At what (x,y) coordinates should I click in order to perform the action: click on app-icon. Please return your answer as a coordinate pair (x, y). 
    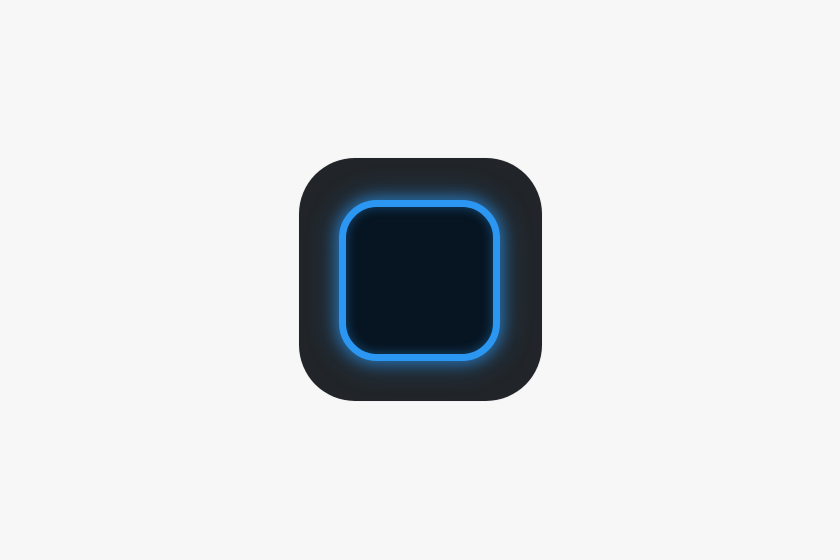
    Looking at the image, I should click on (420, 279).